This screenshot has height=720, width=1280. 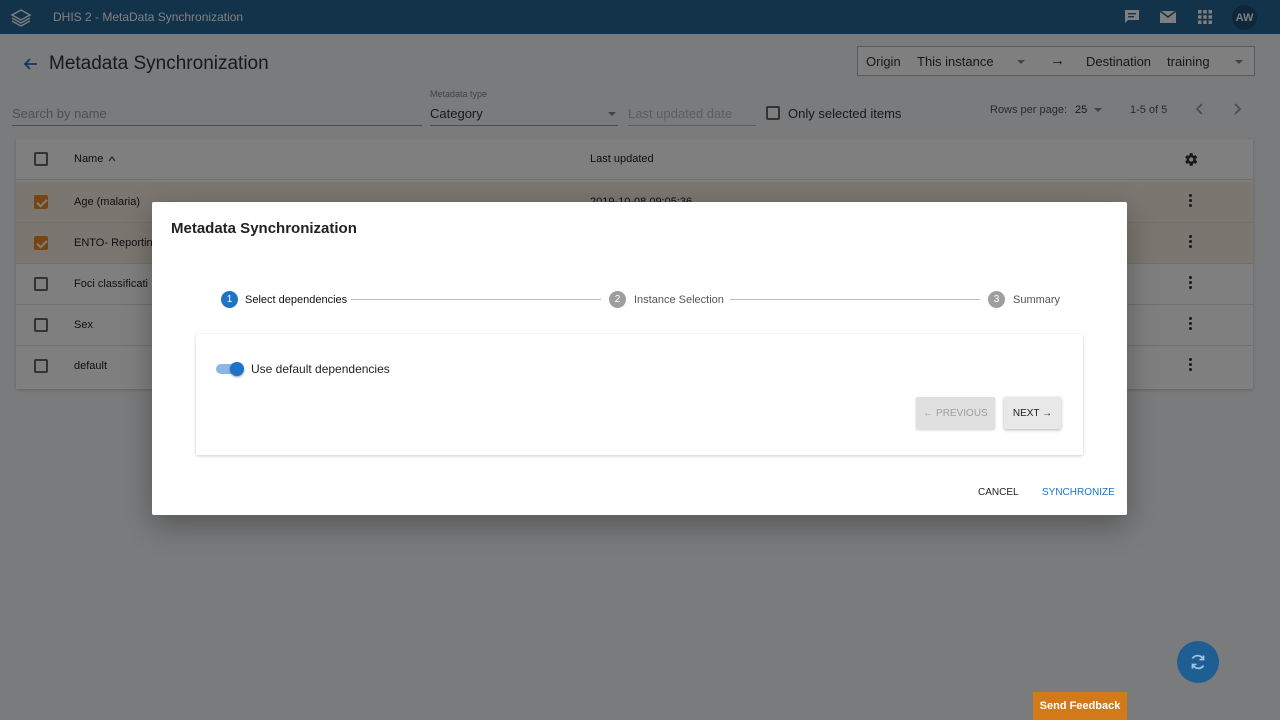 I want to click on toggle-knob, so click(x=237, y=369).